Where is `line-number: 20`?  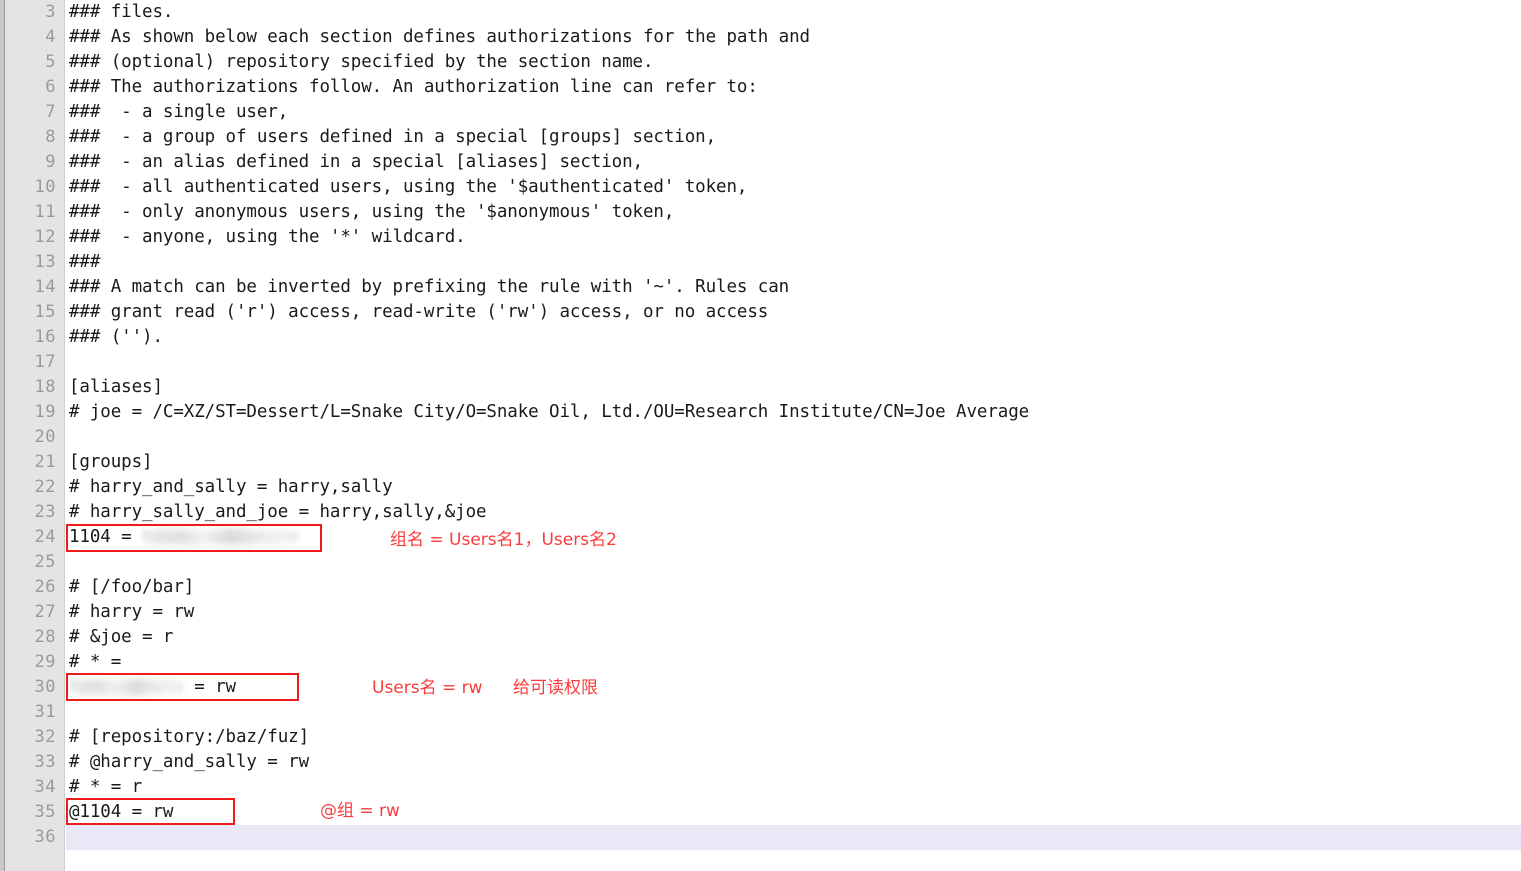
line-number: 20 is located at coordinates (45, 437).